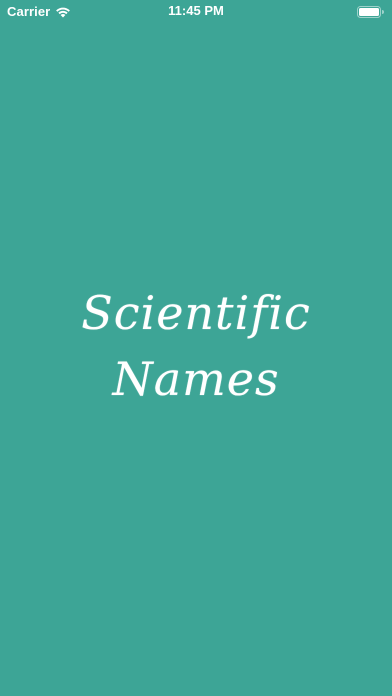 This screenshot has height=696, width=392. Describe the element at coordinates (370, 11) in the screenshot. I see `battery-icon` at that location.